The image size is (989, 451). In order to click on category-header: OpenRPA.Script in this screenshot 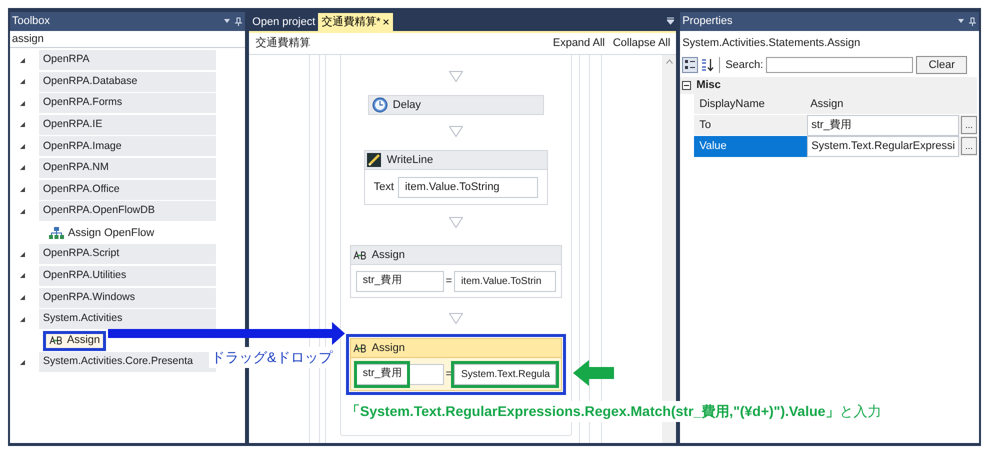, I will do `click(127, 254)`.